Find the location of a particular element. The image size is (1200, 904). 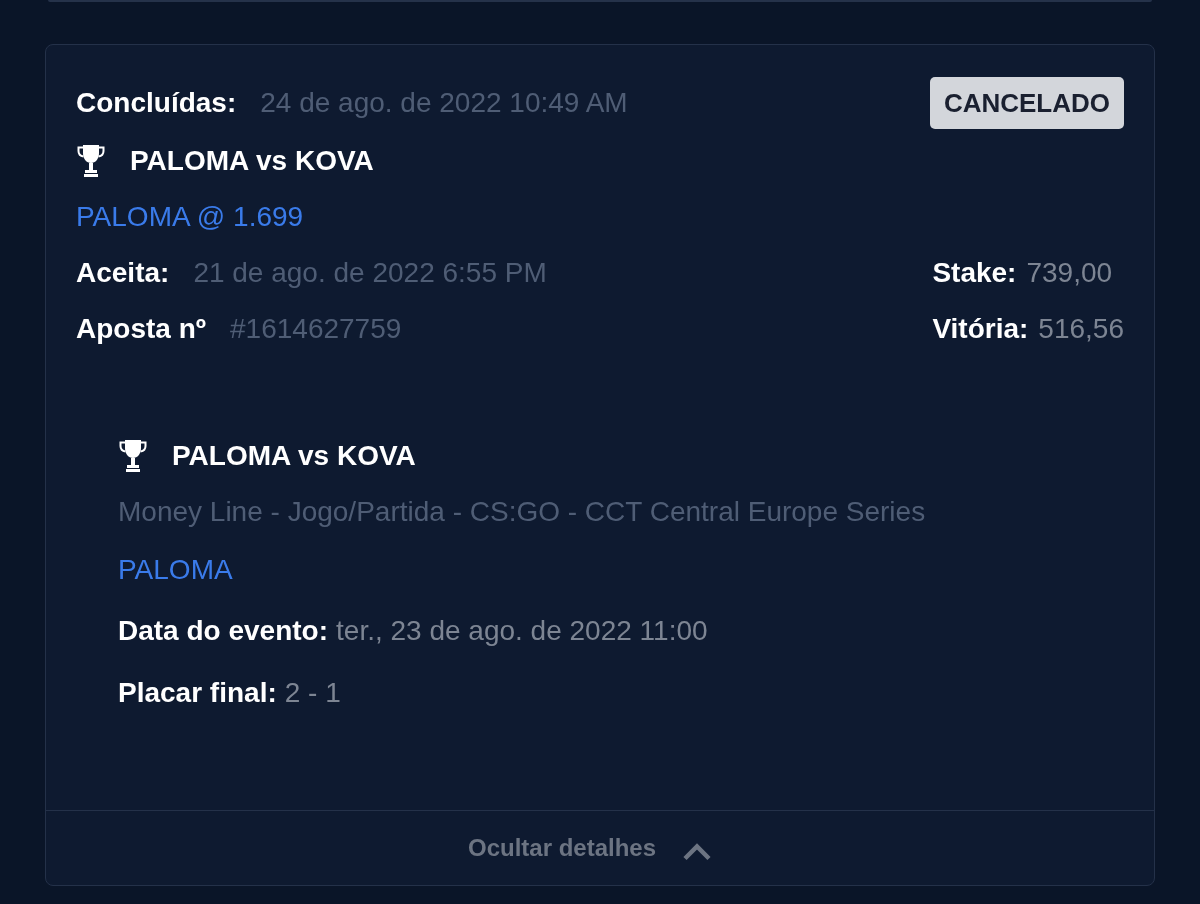

selection-odds: PALOMA @ 1.699 is located at coordinates (190, 217).